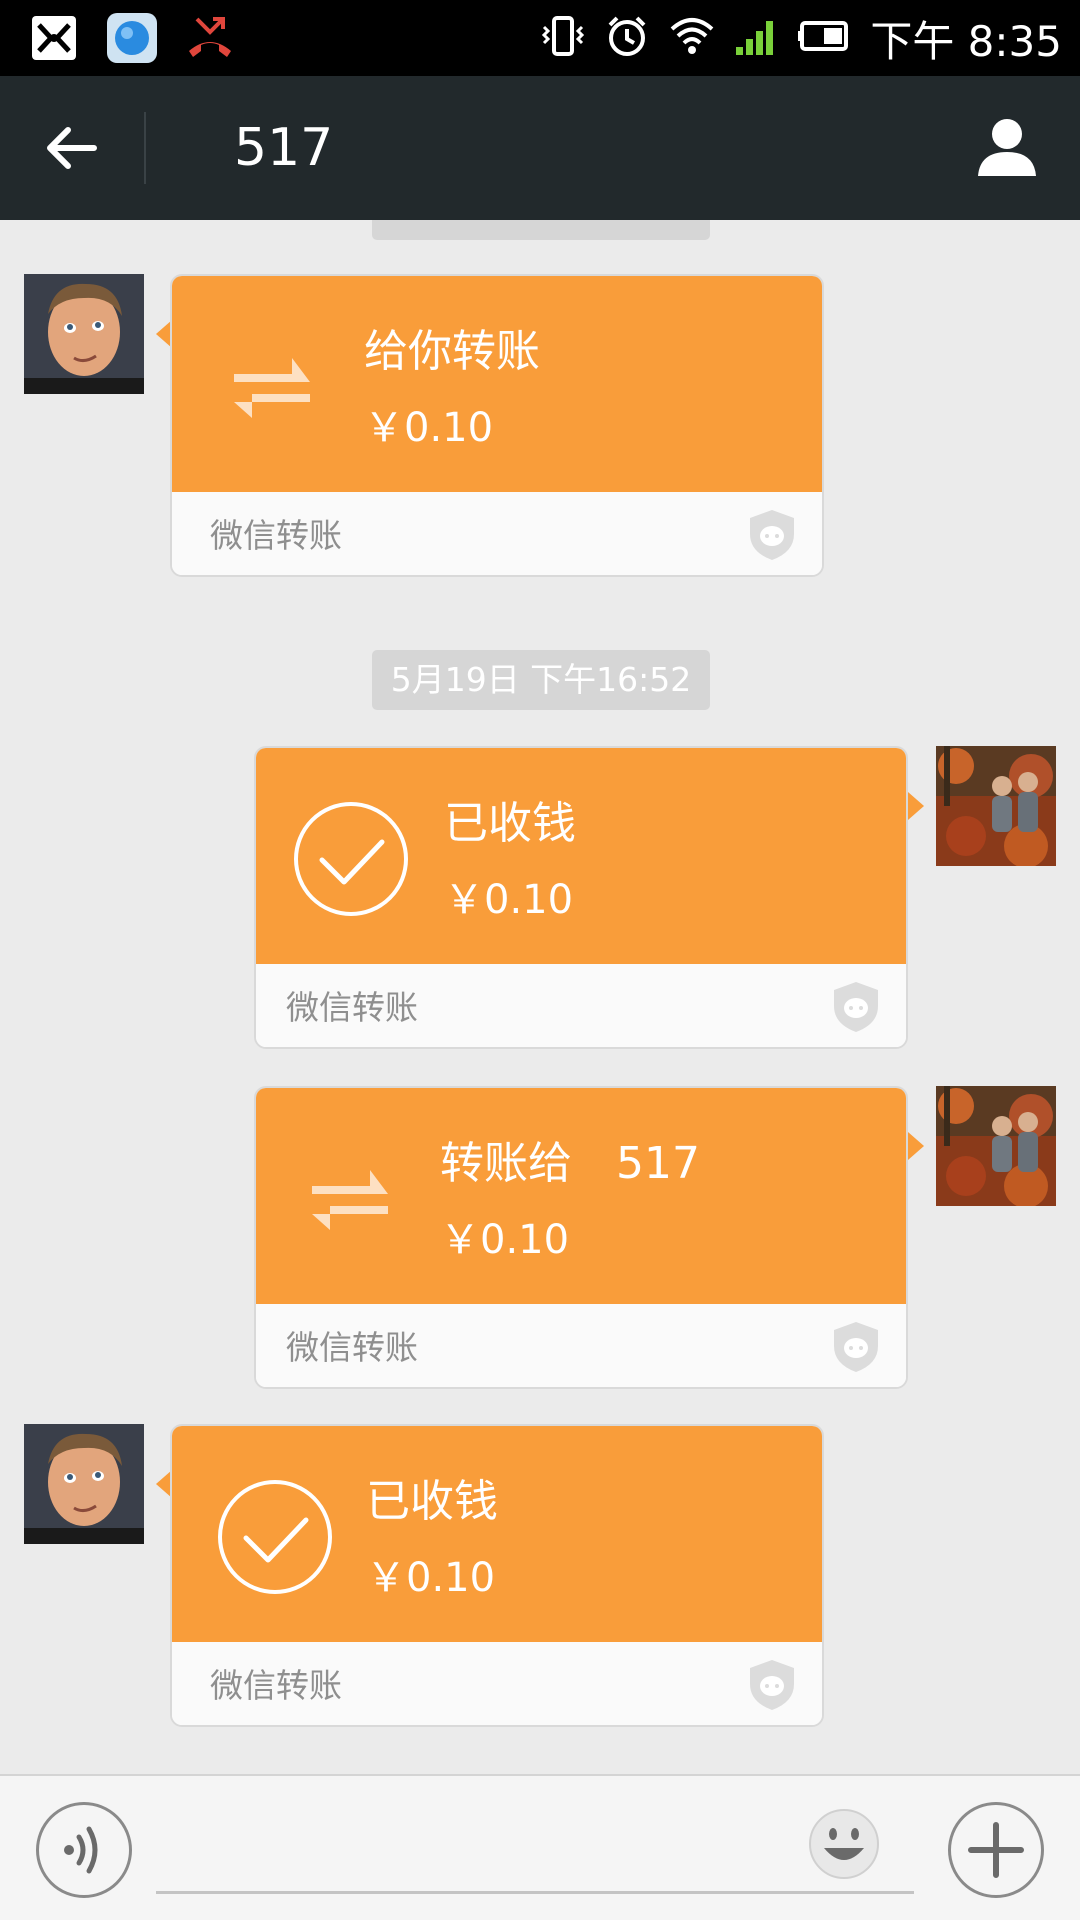  What do you see at coordinates (535, 1850) in the screenshot?
I see `message-input` at bounding box center [535, 1850].